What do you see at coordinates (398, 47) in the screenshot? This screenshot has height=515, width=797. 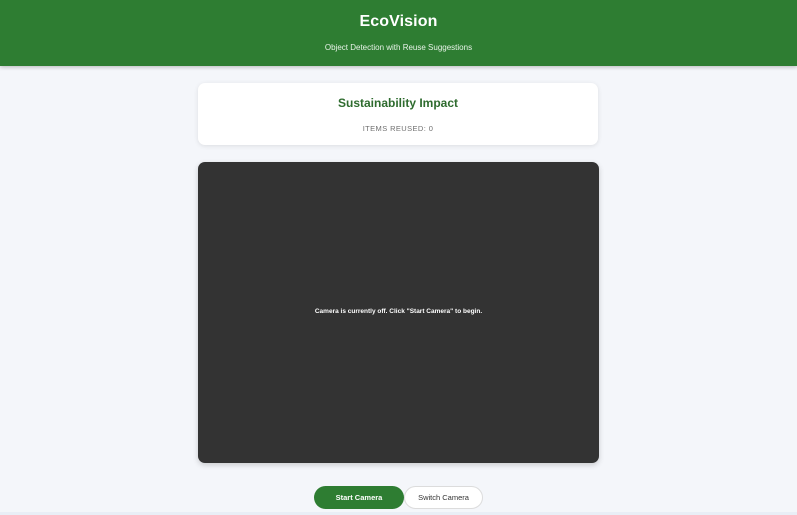 I see `app-subtitle: Object Detection with Reuse Suggestions` at bounding box center [398, 47].